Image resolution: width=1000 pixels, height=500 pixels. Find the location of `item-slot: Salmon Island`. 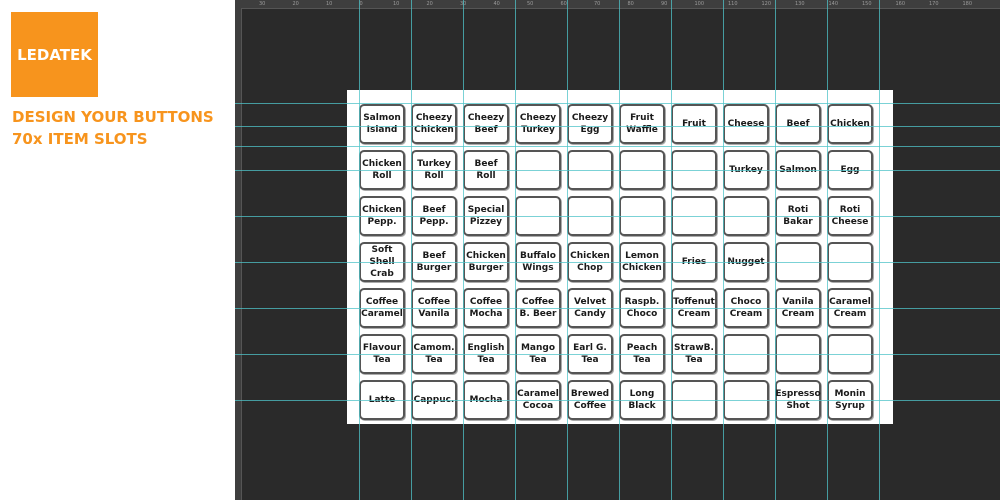

item-slot: Salmon Island is located at coordinates (382, 124).